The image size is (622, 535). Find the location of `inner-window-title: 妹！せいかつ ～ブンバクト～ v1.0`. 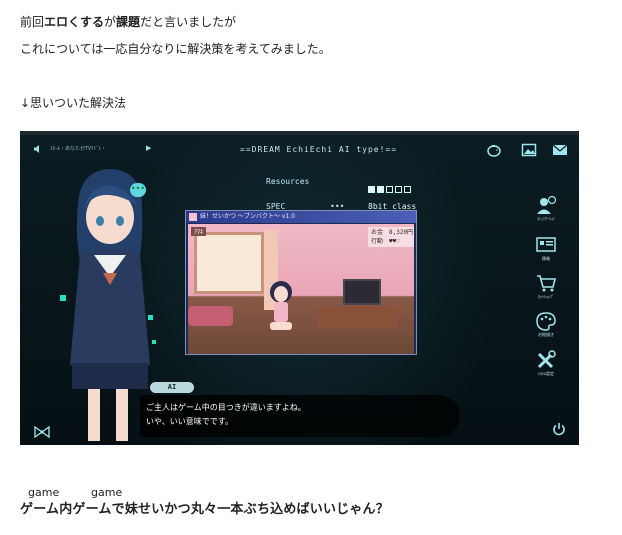

inner-window-title: 妹！せいかつ ～ブンバクト～ v1.0 is located at coordinates (301, 217).